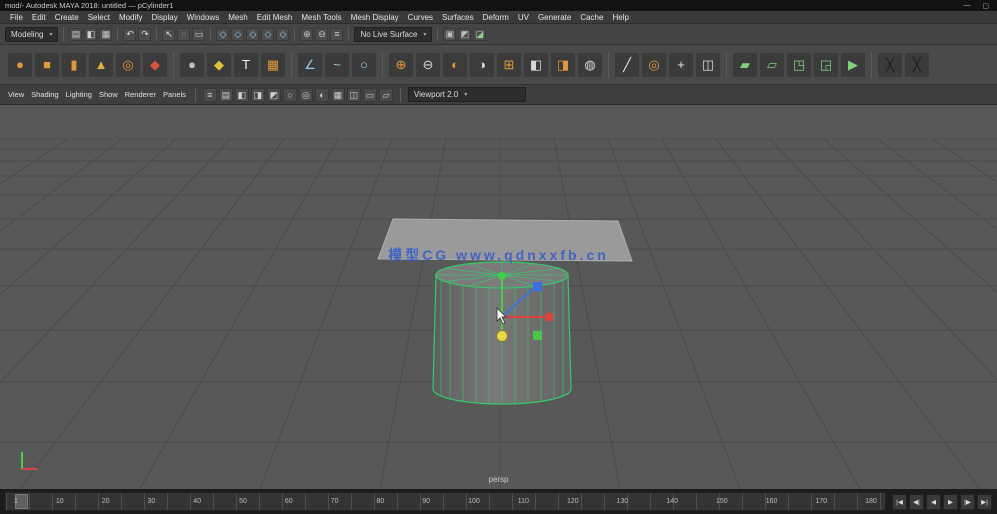  Describe the element at coordinates (307, 34) in the screenshot. I see `input-connections-icon: ⊕` at that location.